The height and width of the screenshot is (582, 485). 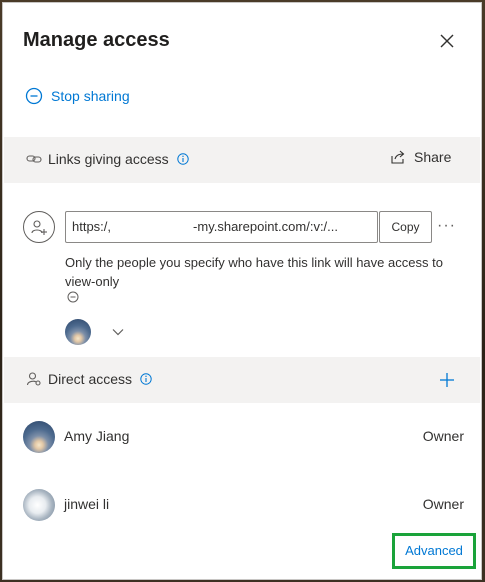 What do you see at coordinates (242, 437) in the screenshot?
I see `person-row-amy-jiang: Amy Jiang Owner` at bounding box center [242, 437].